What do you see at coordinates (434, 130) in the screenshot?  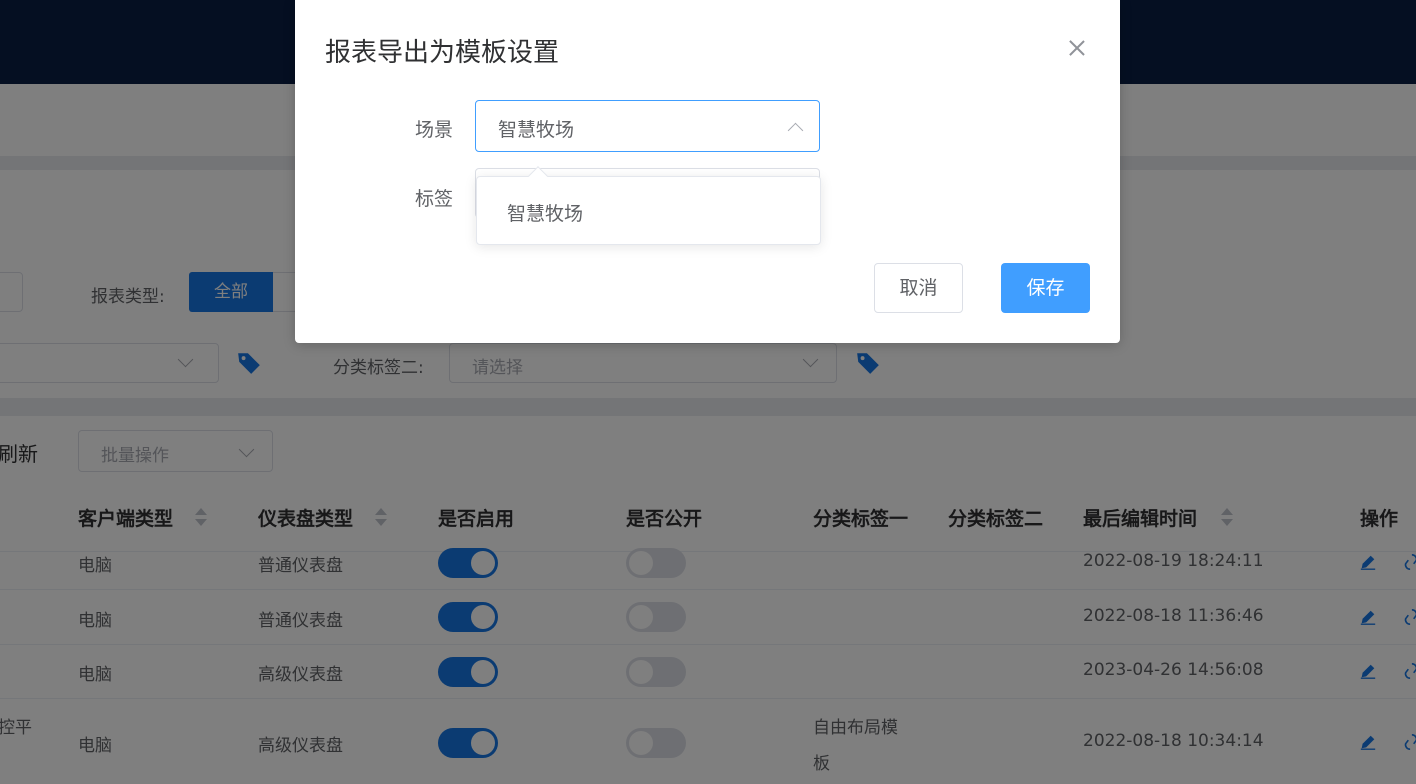 I see `scene-label: 场景` at bounding box center [434, 130].